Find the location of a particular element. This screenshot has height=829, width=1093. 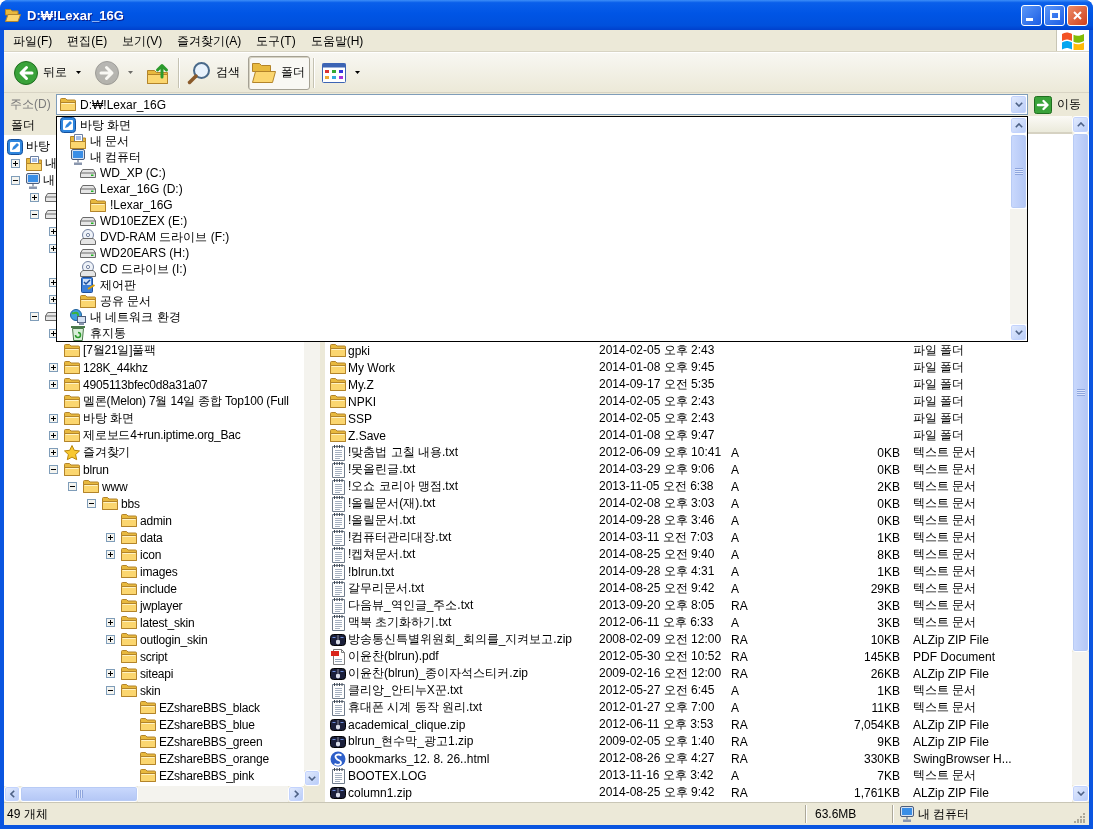

tree-item: EZshareBBS_blue is located at coordinates (197, 724).